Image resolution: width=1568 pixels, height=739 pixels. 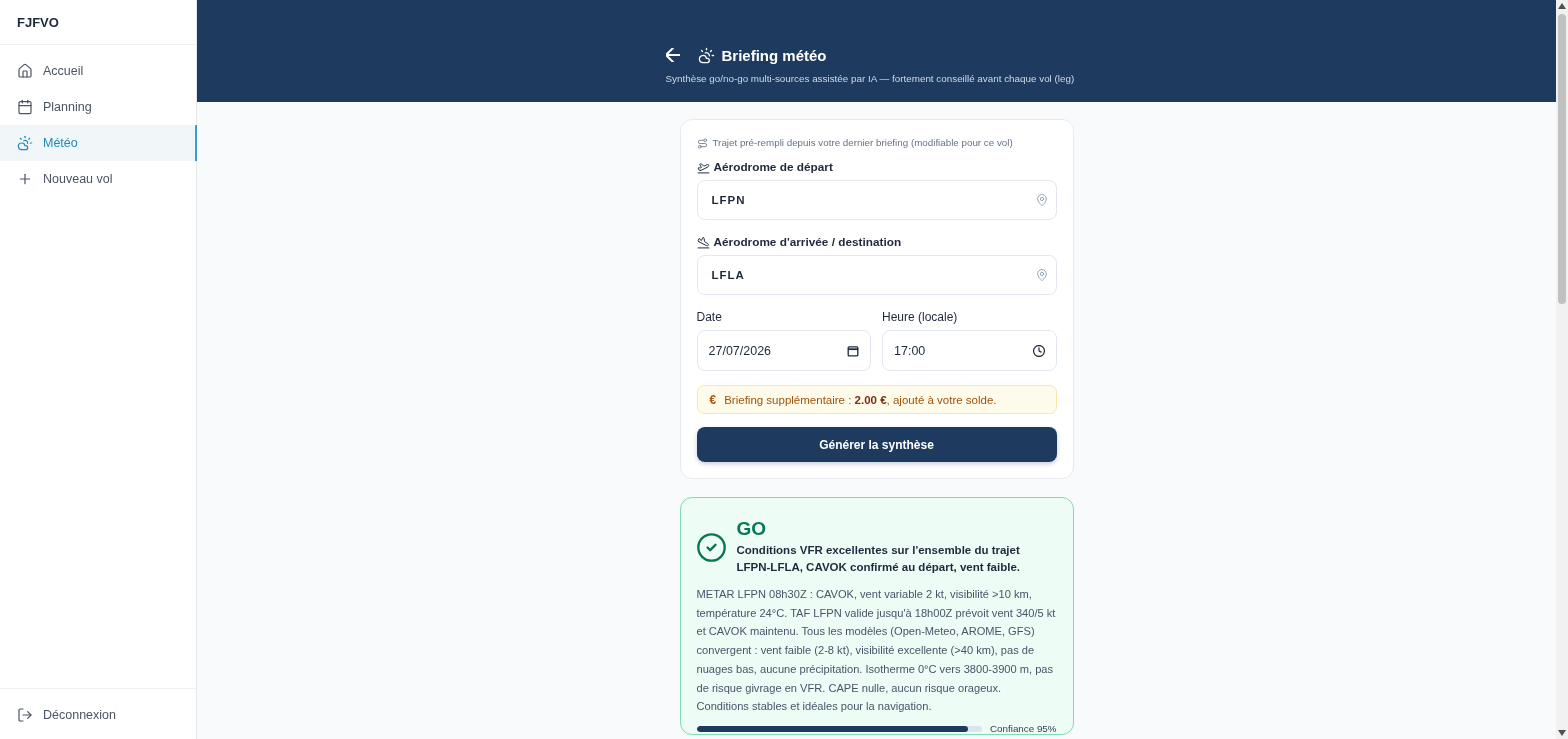 What do you see at coordinates (752, 529) in the screenshot?
I see `verdict-label: GO` at bounding box center [752, 529].